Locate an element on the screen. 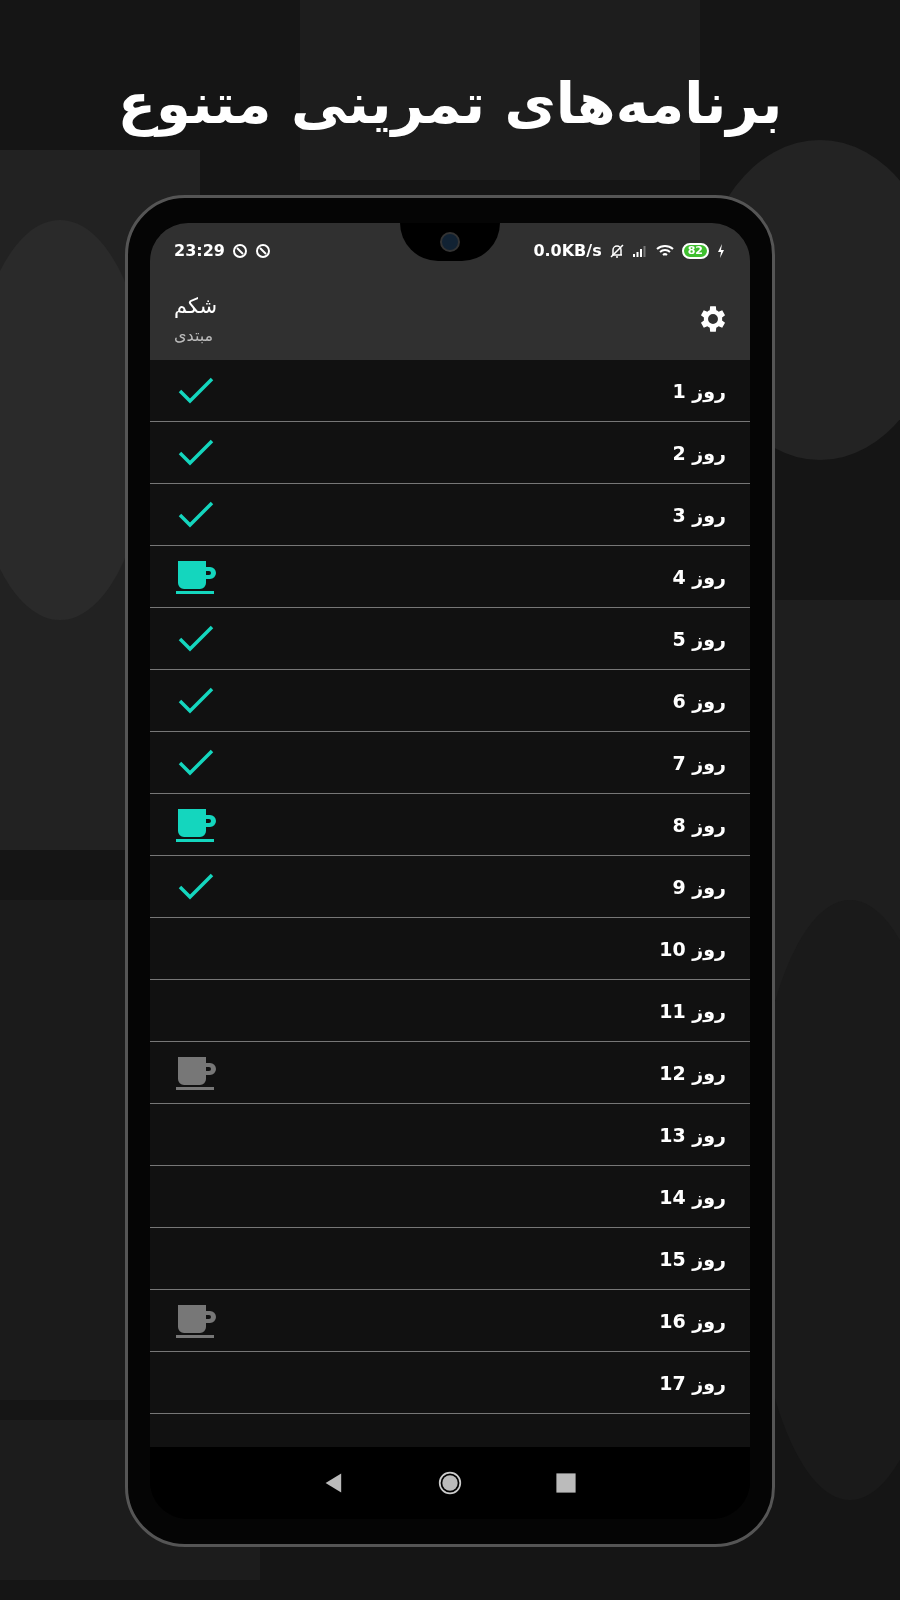 The image size is (900, 1600). day-row: روز 14 is located at coordinates (450, 1197).